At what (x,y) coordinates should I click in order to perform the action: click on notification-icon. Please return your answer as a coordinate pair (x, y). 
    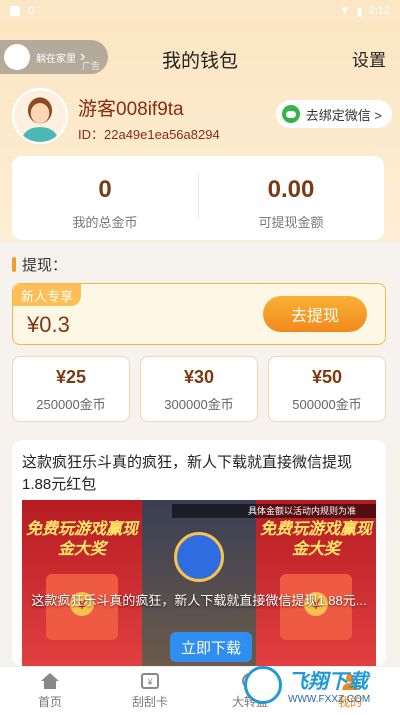
    Looking at the image, I should click on (15, 11).